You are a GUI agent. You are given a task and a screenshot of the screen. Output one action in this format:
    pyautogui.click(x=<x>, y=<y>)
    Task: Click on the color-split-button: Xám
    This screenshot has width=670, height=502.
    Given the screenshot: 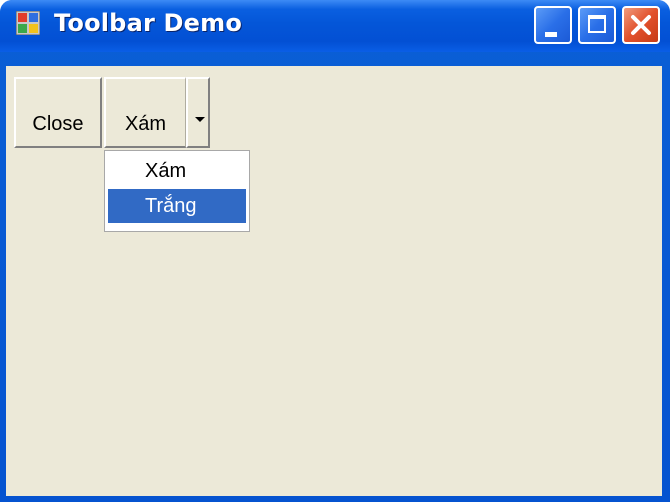 What is the action you would take?
    pyautogui.click(x=145, y=112)
    